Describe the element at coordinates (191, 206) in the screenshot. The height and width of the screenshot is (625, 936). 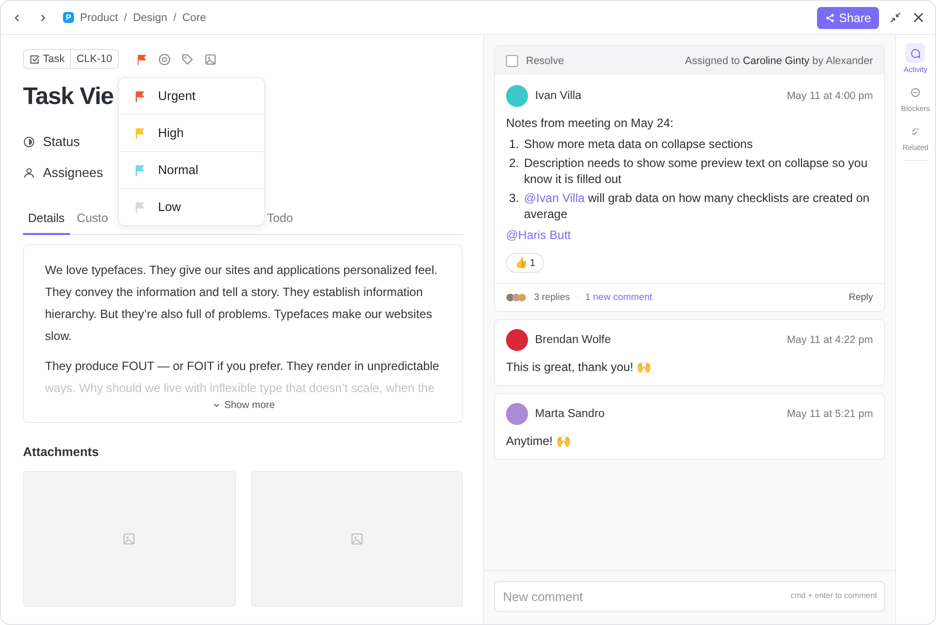
I see `priority-option: Low` at that location.